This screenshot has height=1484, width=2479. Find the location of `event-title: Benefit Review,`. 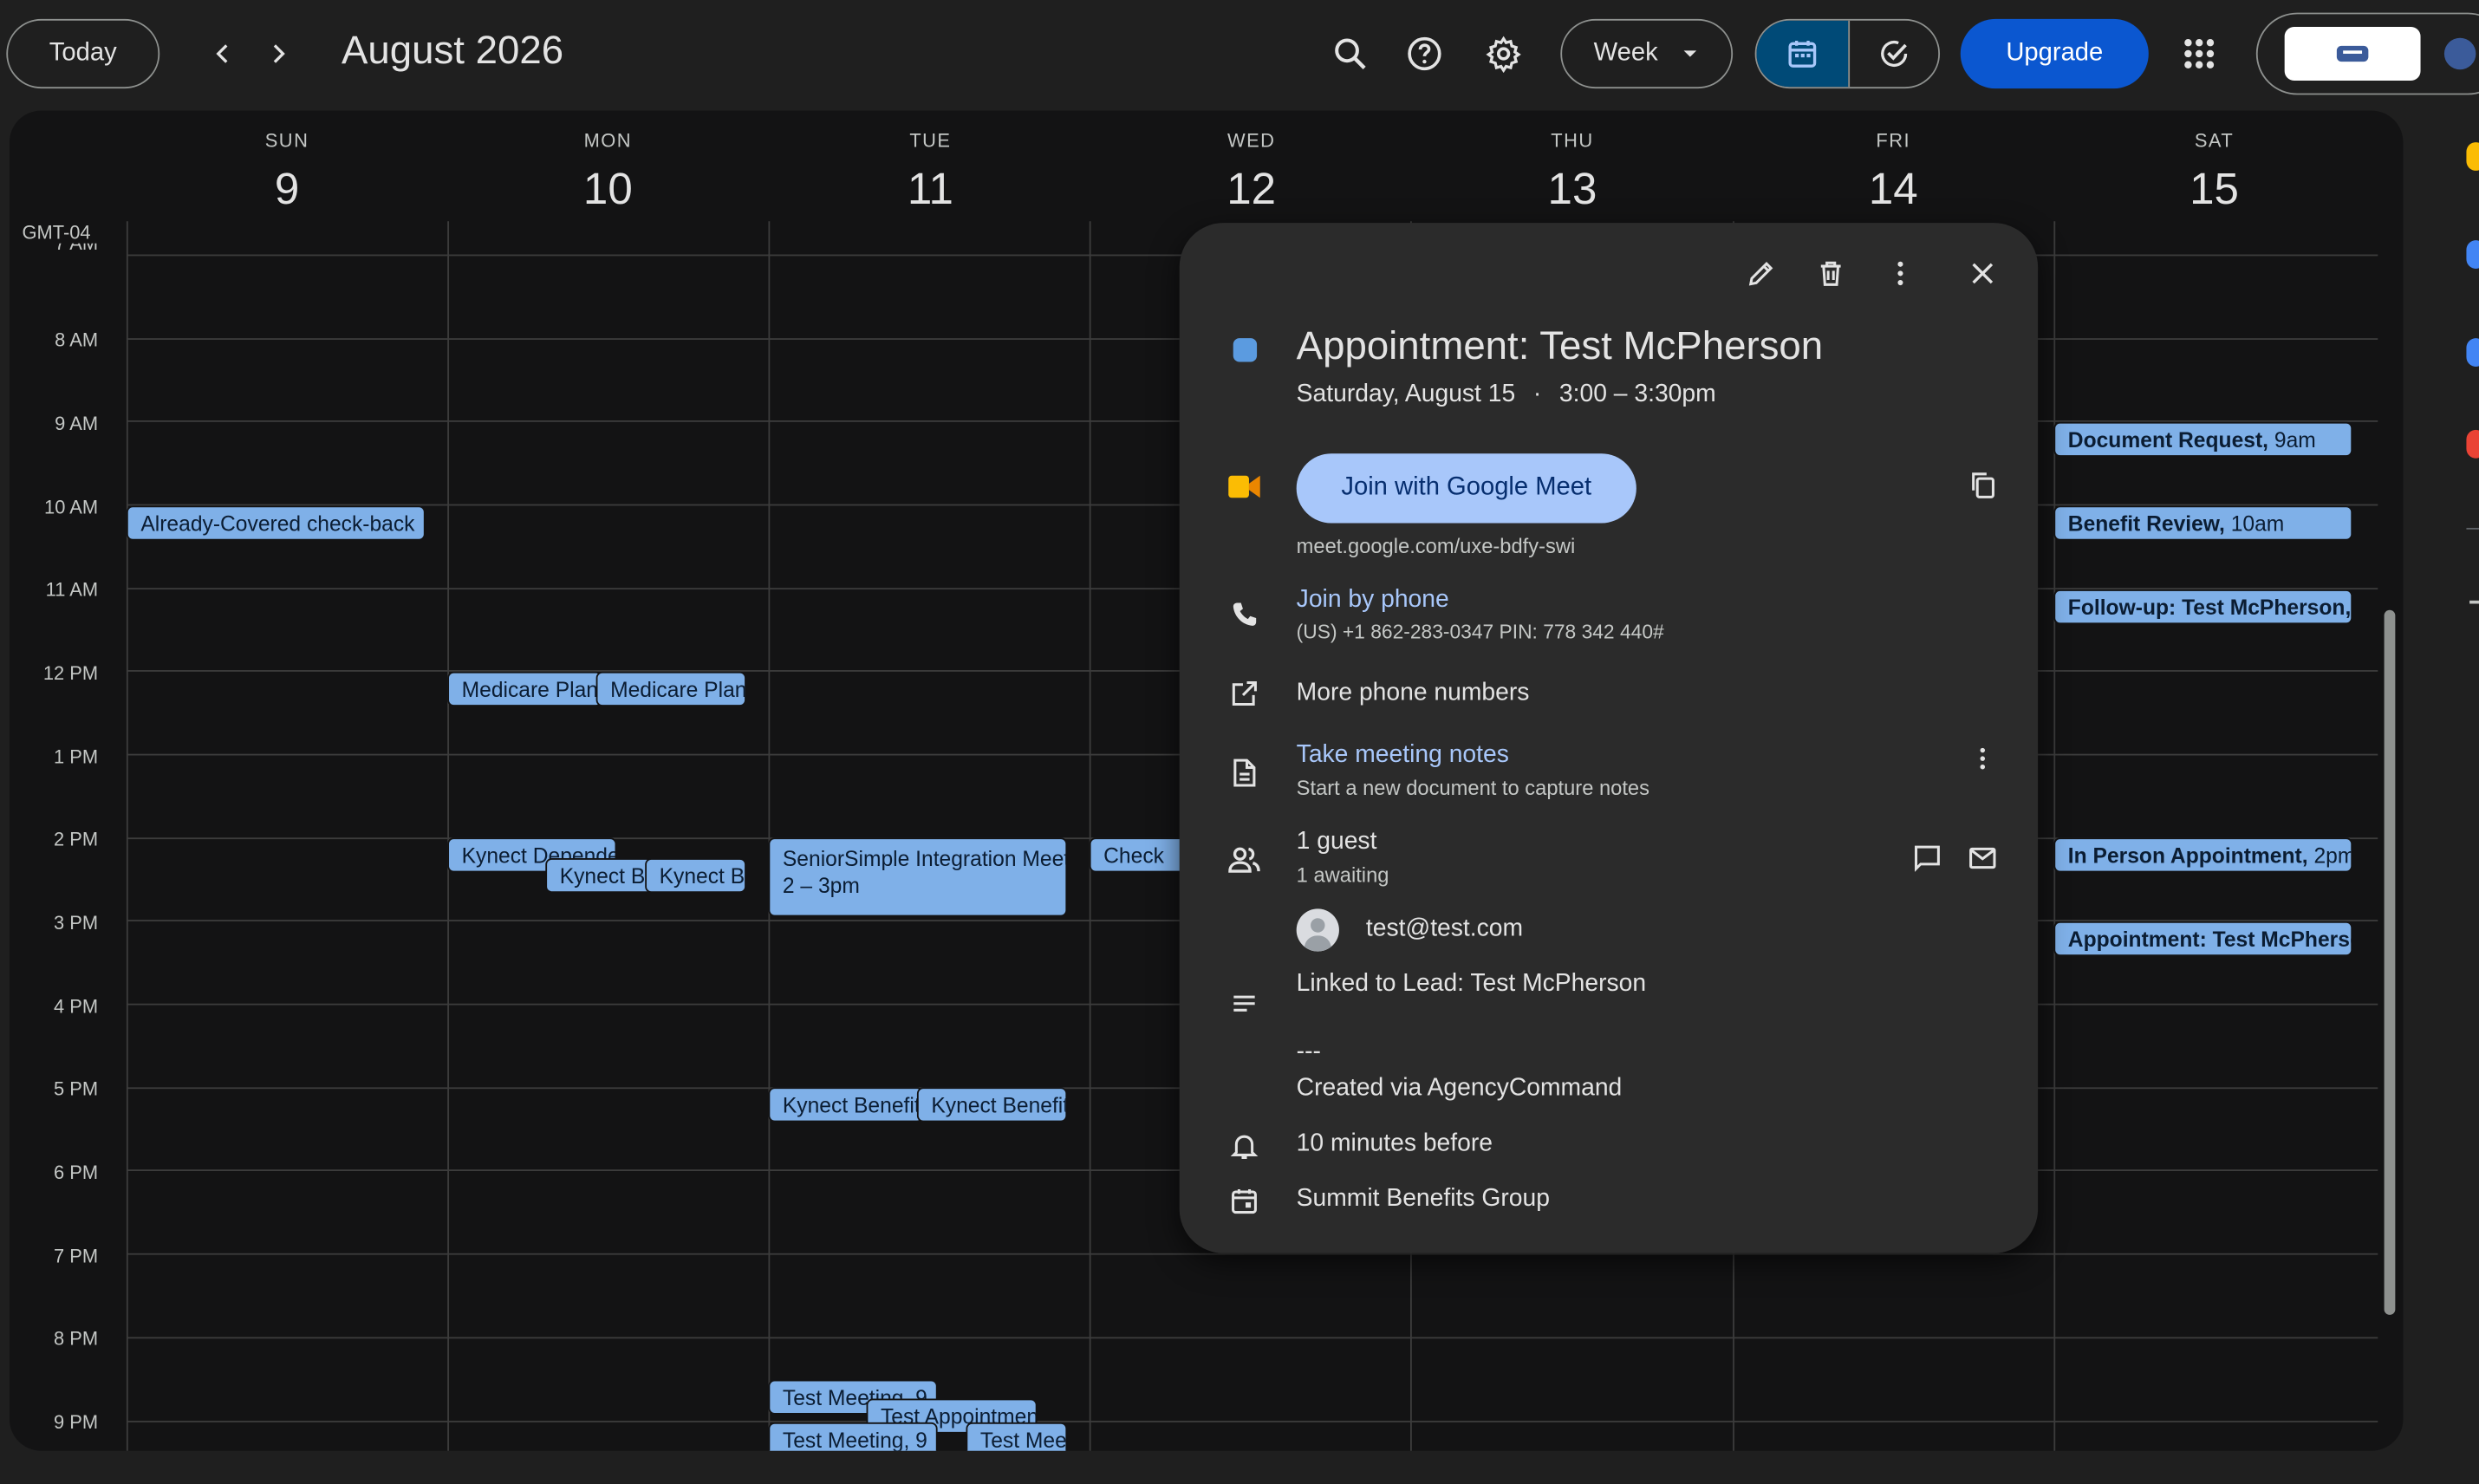

event-title: Benefit Review, is located at coordinates (2149, 524).